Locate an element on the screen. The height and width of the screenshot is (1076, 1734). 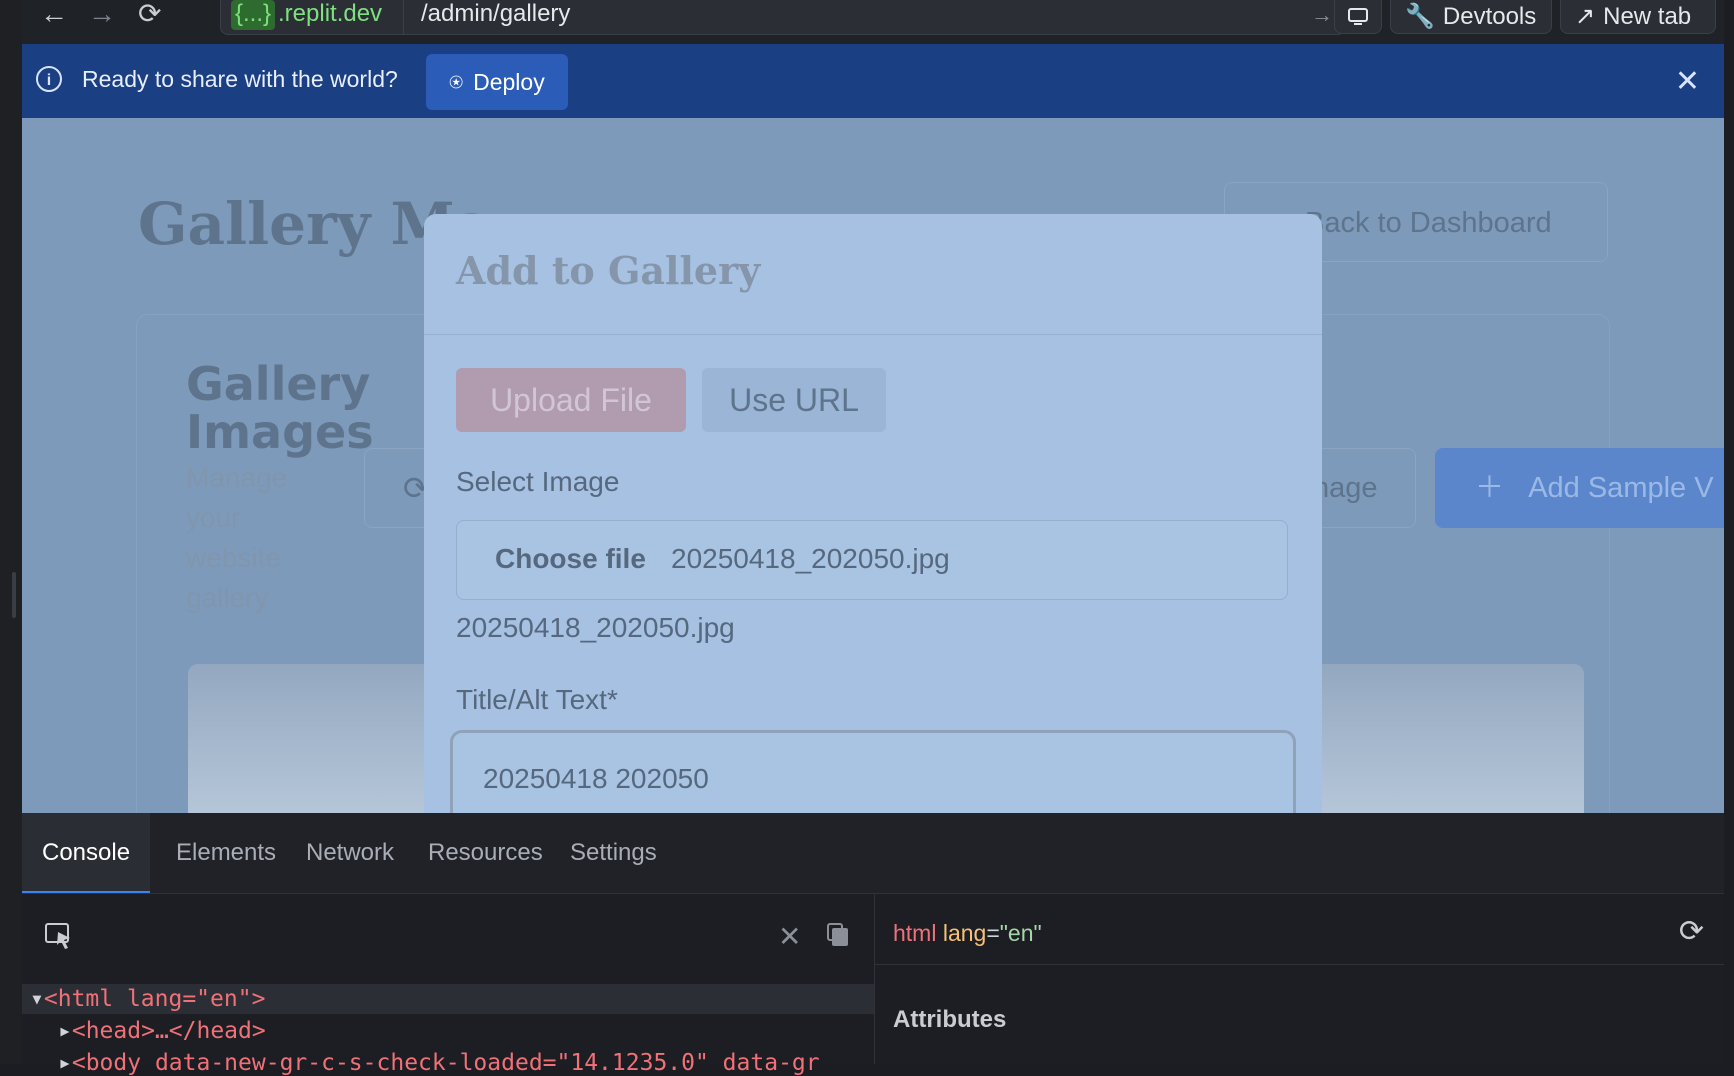
tree-line-html: ▾<html lang="en"> is located at coordinates (147, 999).